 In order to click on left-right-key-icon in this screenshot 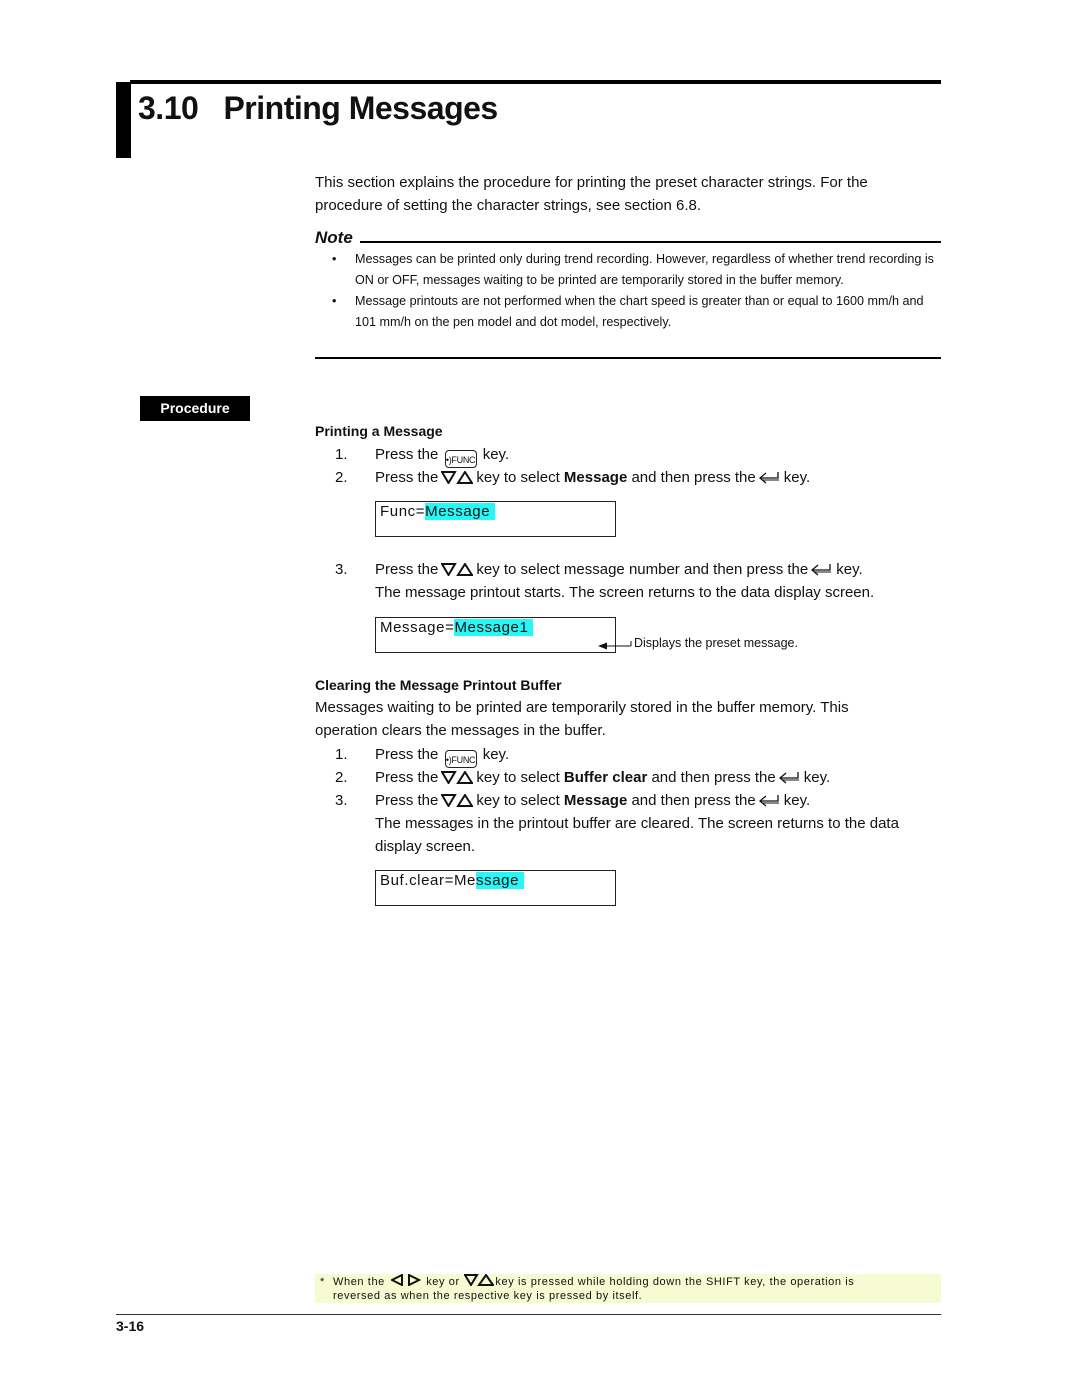, I will do `click(405, 1281)`.